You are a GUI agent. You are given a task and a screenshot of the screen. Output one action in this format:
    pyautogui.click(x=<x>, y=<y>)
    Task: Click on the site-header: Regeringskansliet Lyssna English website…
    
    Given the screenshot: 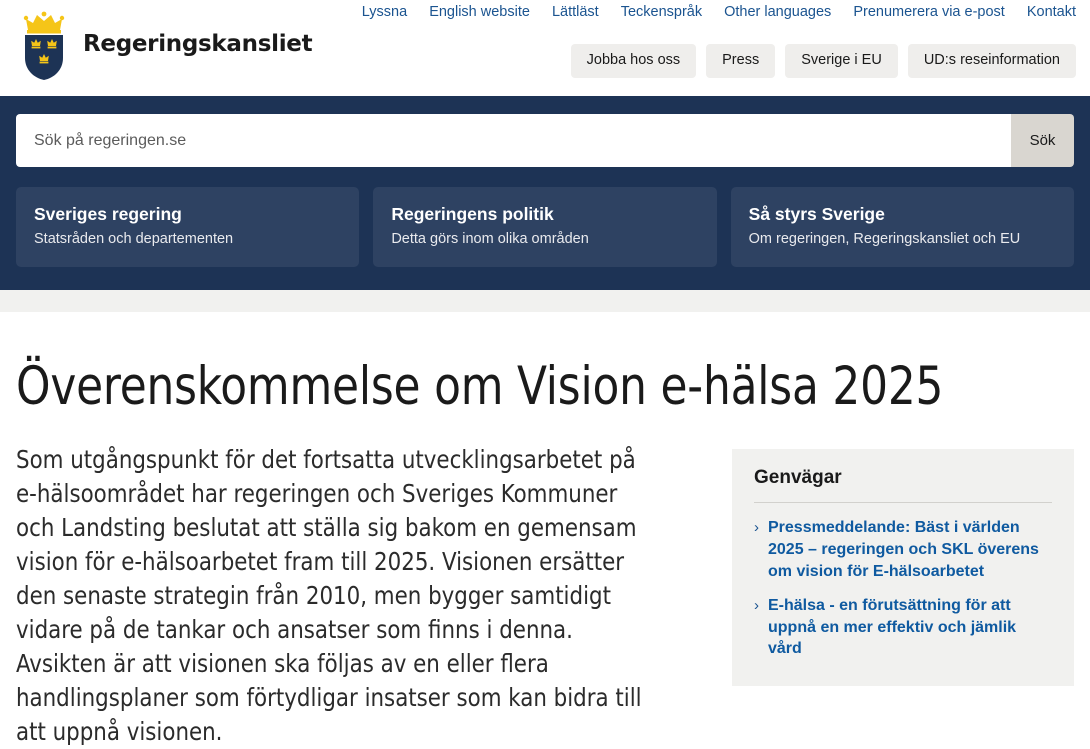 What is the action you would take?
    pyautogui.click(x=545, y=48)
    